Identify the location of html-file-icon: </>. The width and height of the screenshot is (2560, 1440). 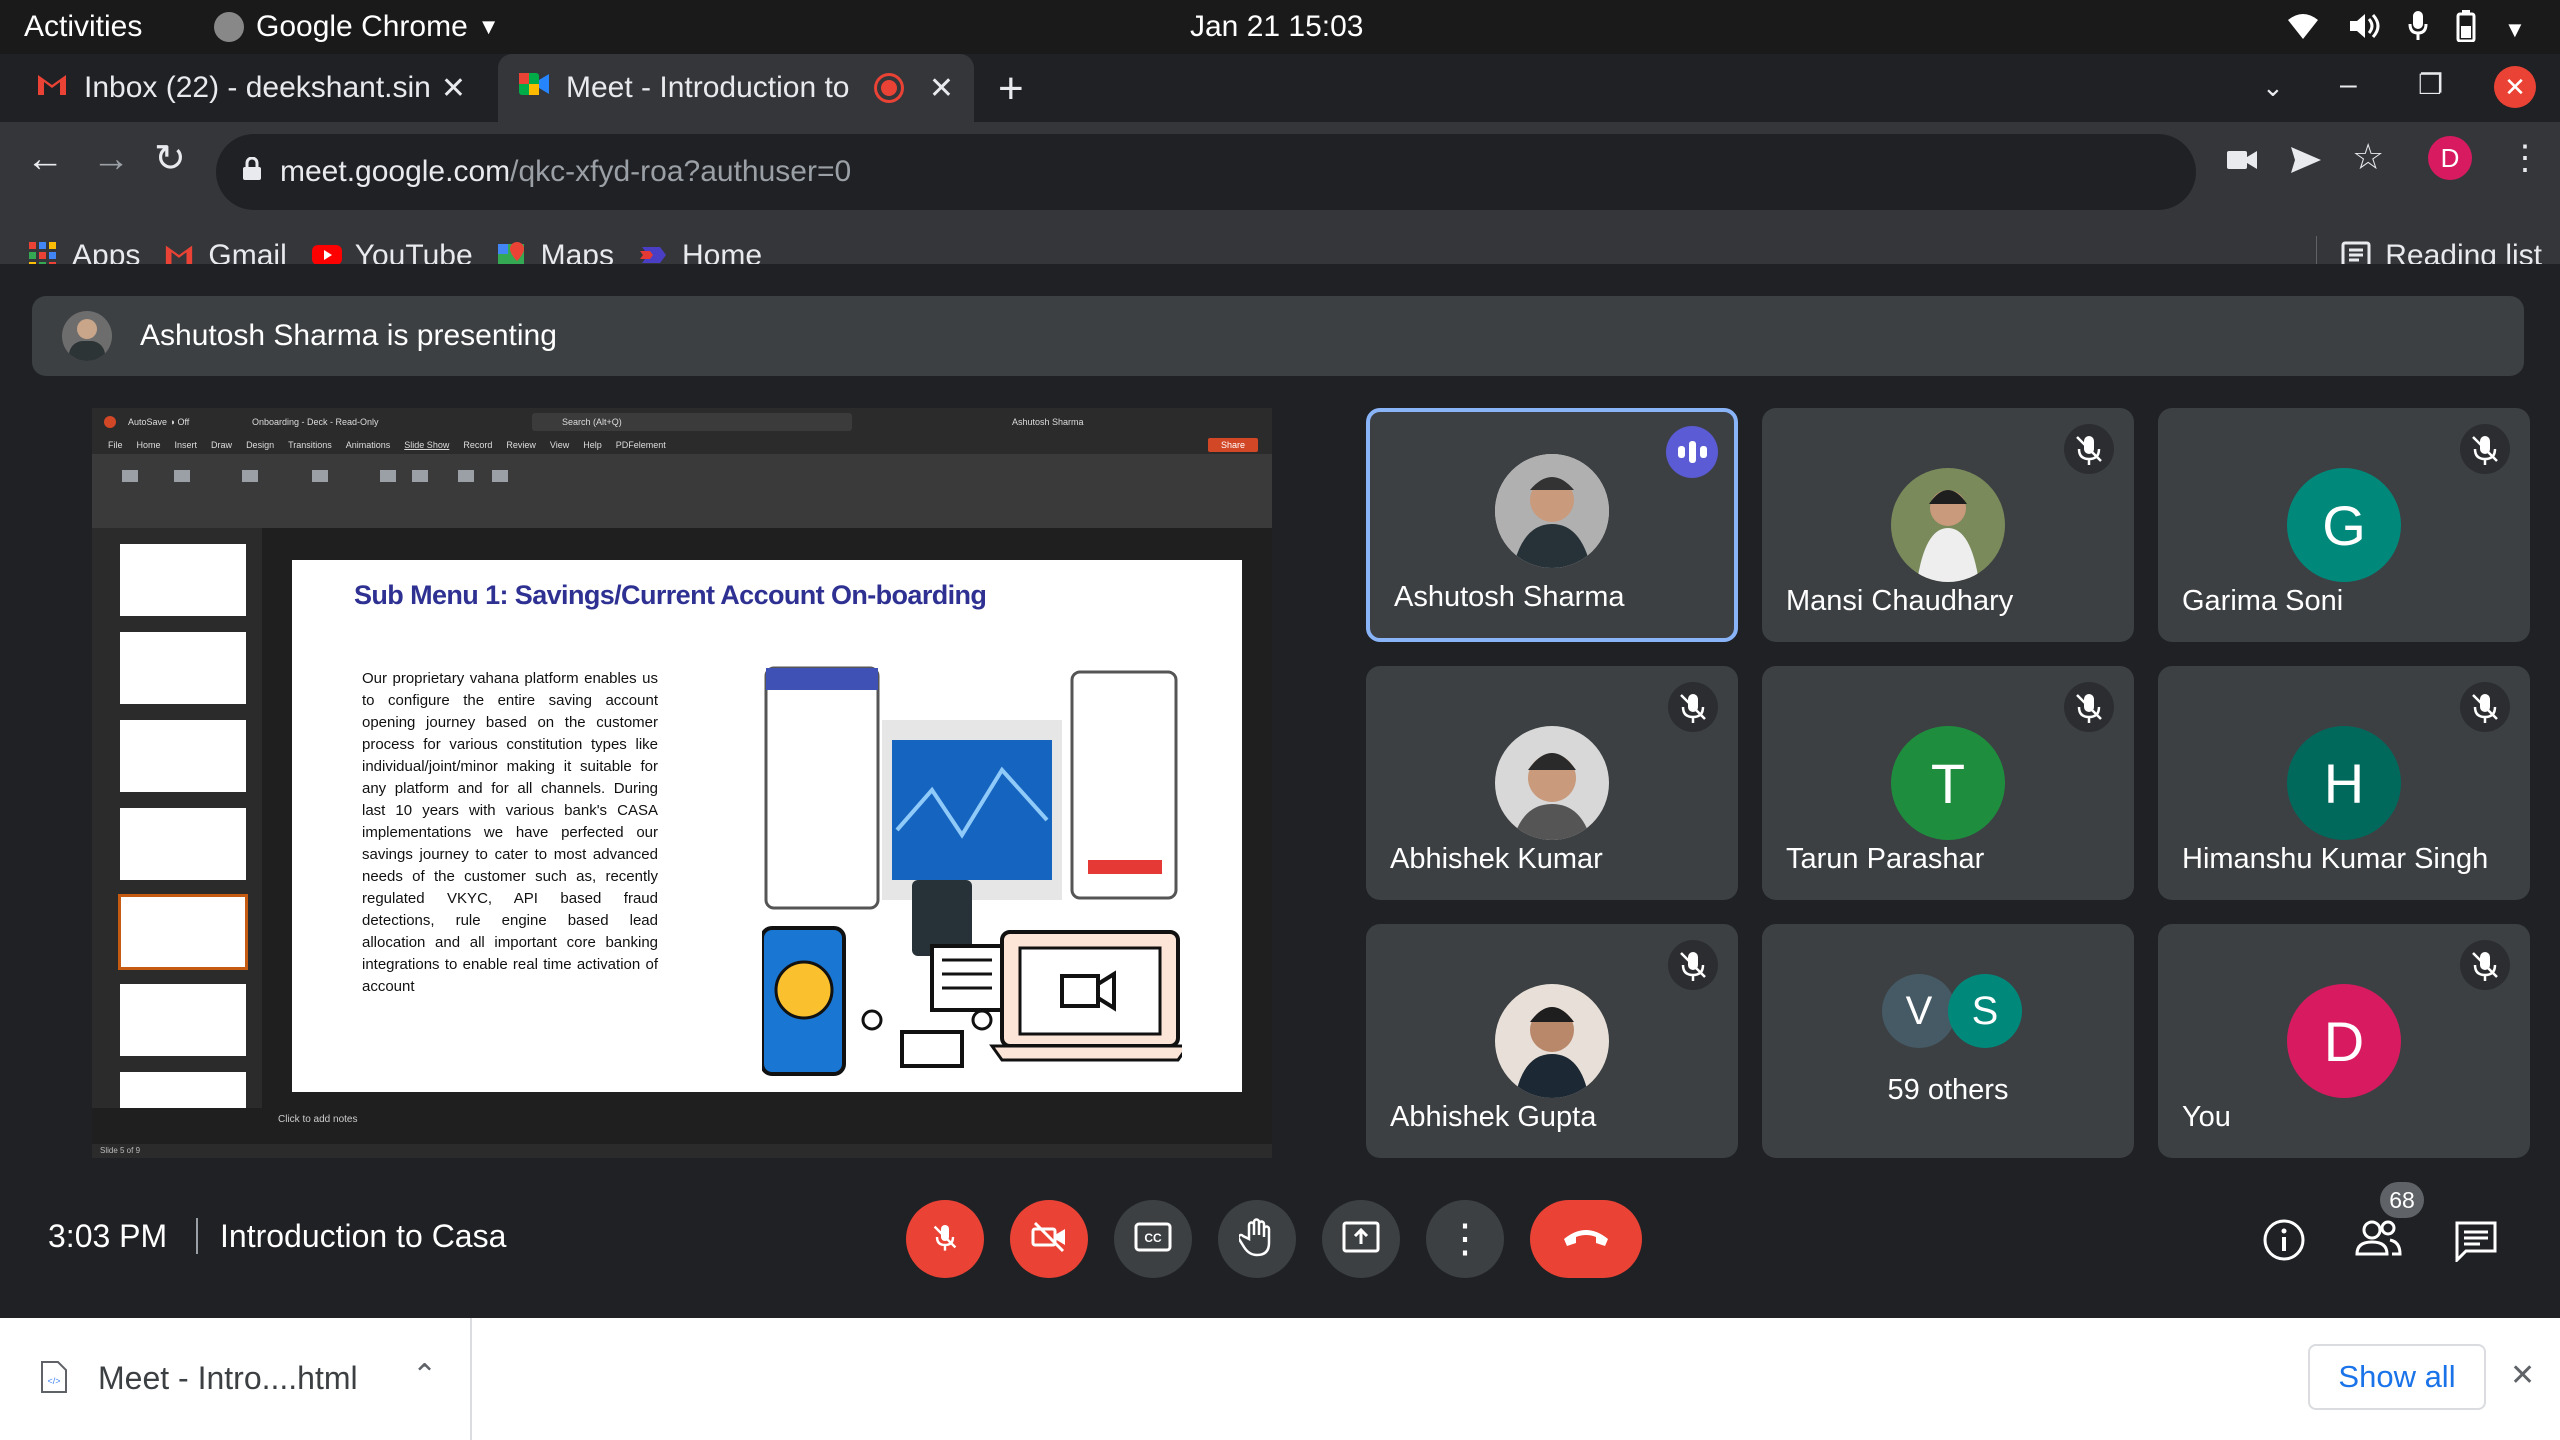
(54, 1379).